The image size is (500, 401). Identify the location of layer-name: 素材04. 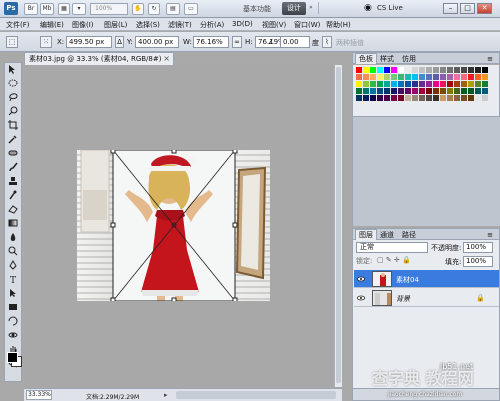
(407, 280).